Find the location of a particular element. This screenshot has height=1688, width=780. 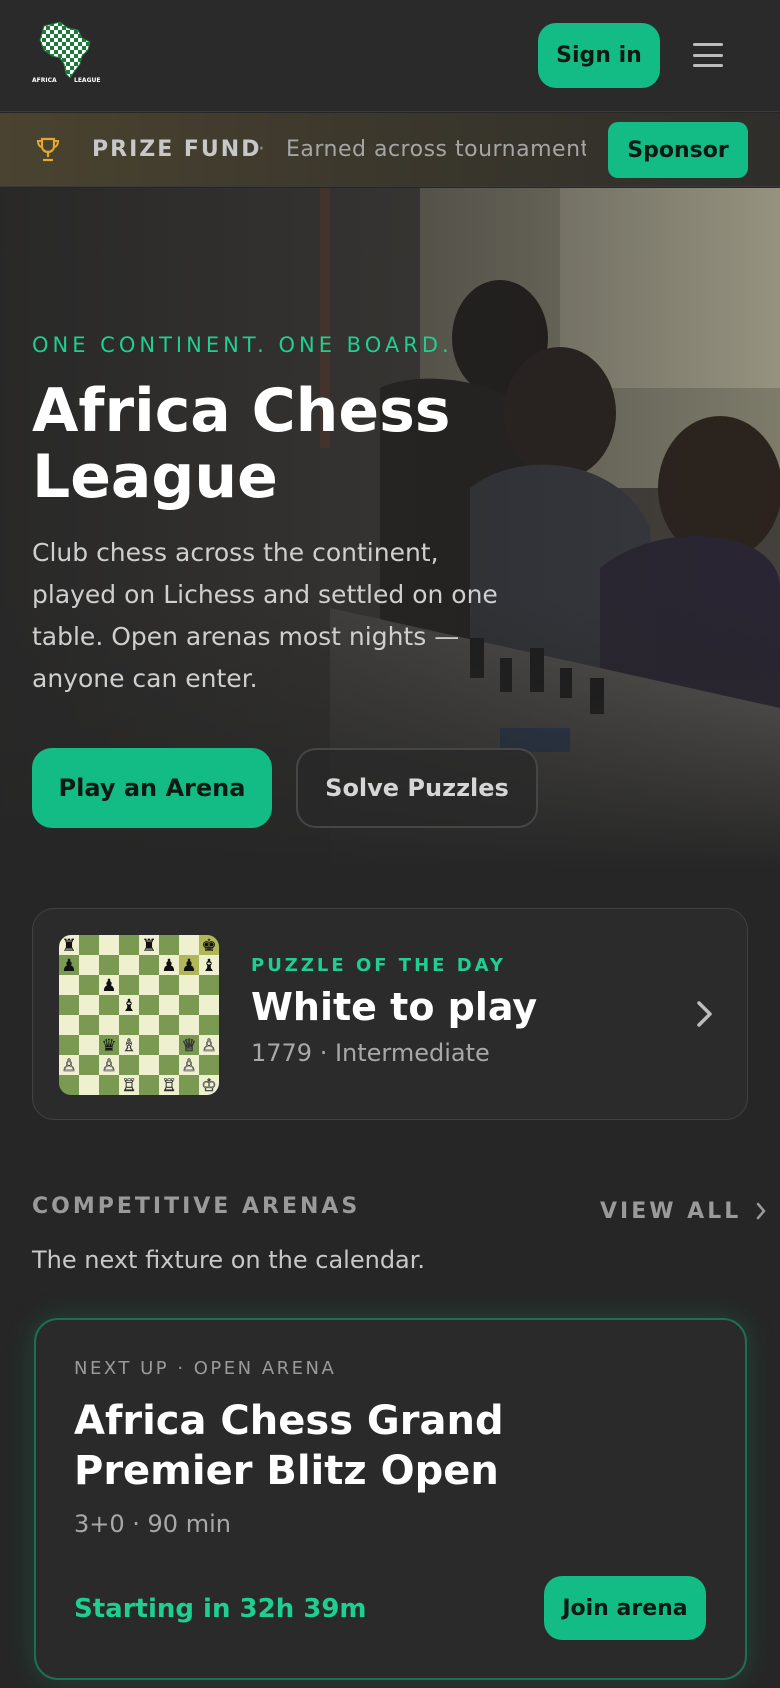

chess-piece: ♗ is located at coordinates (128, 1046).